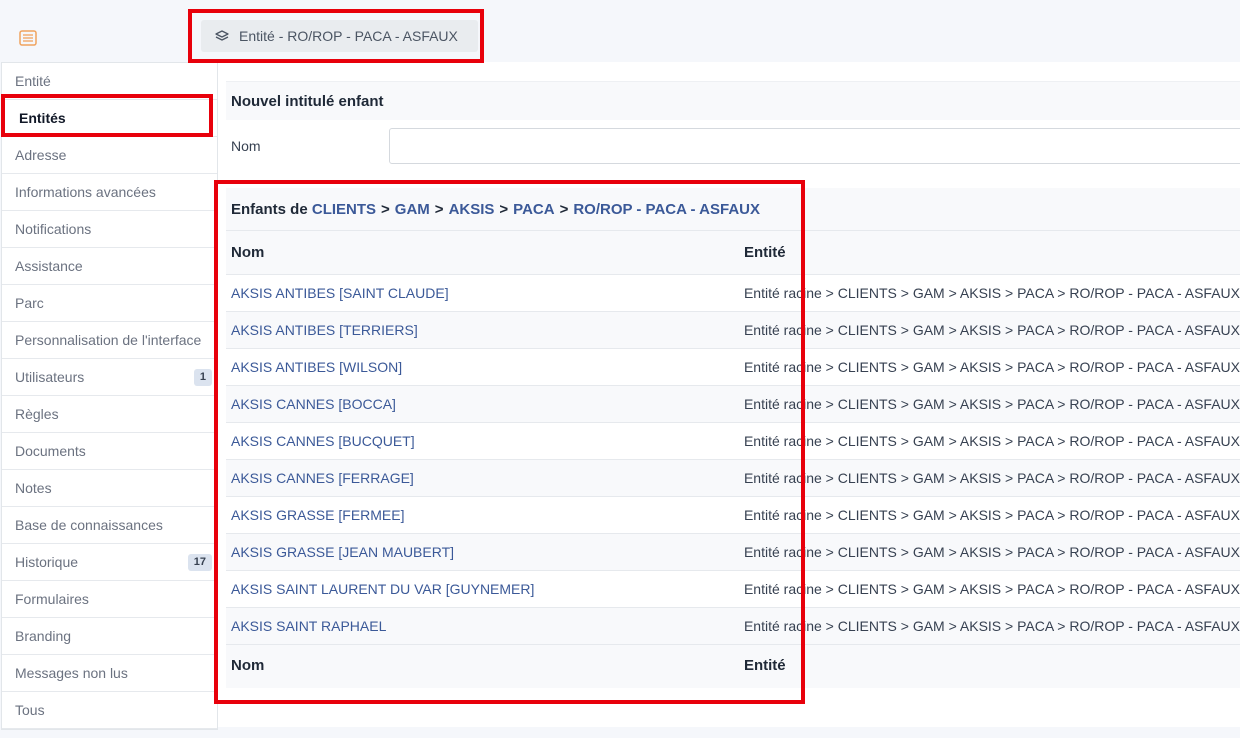 The width and height of the screenshot is (1240, 738). What do you see at coordinates (33, 488) in the screenshot?
I see `sidebar-item-label: Notes` at bounding box center [33, 488].